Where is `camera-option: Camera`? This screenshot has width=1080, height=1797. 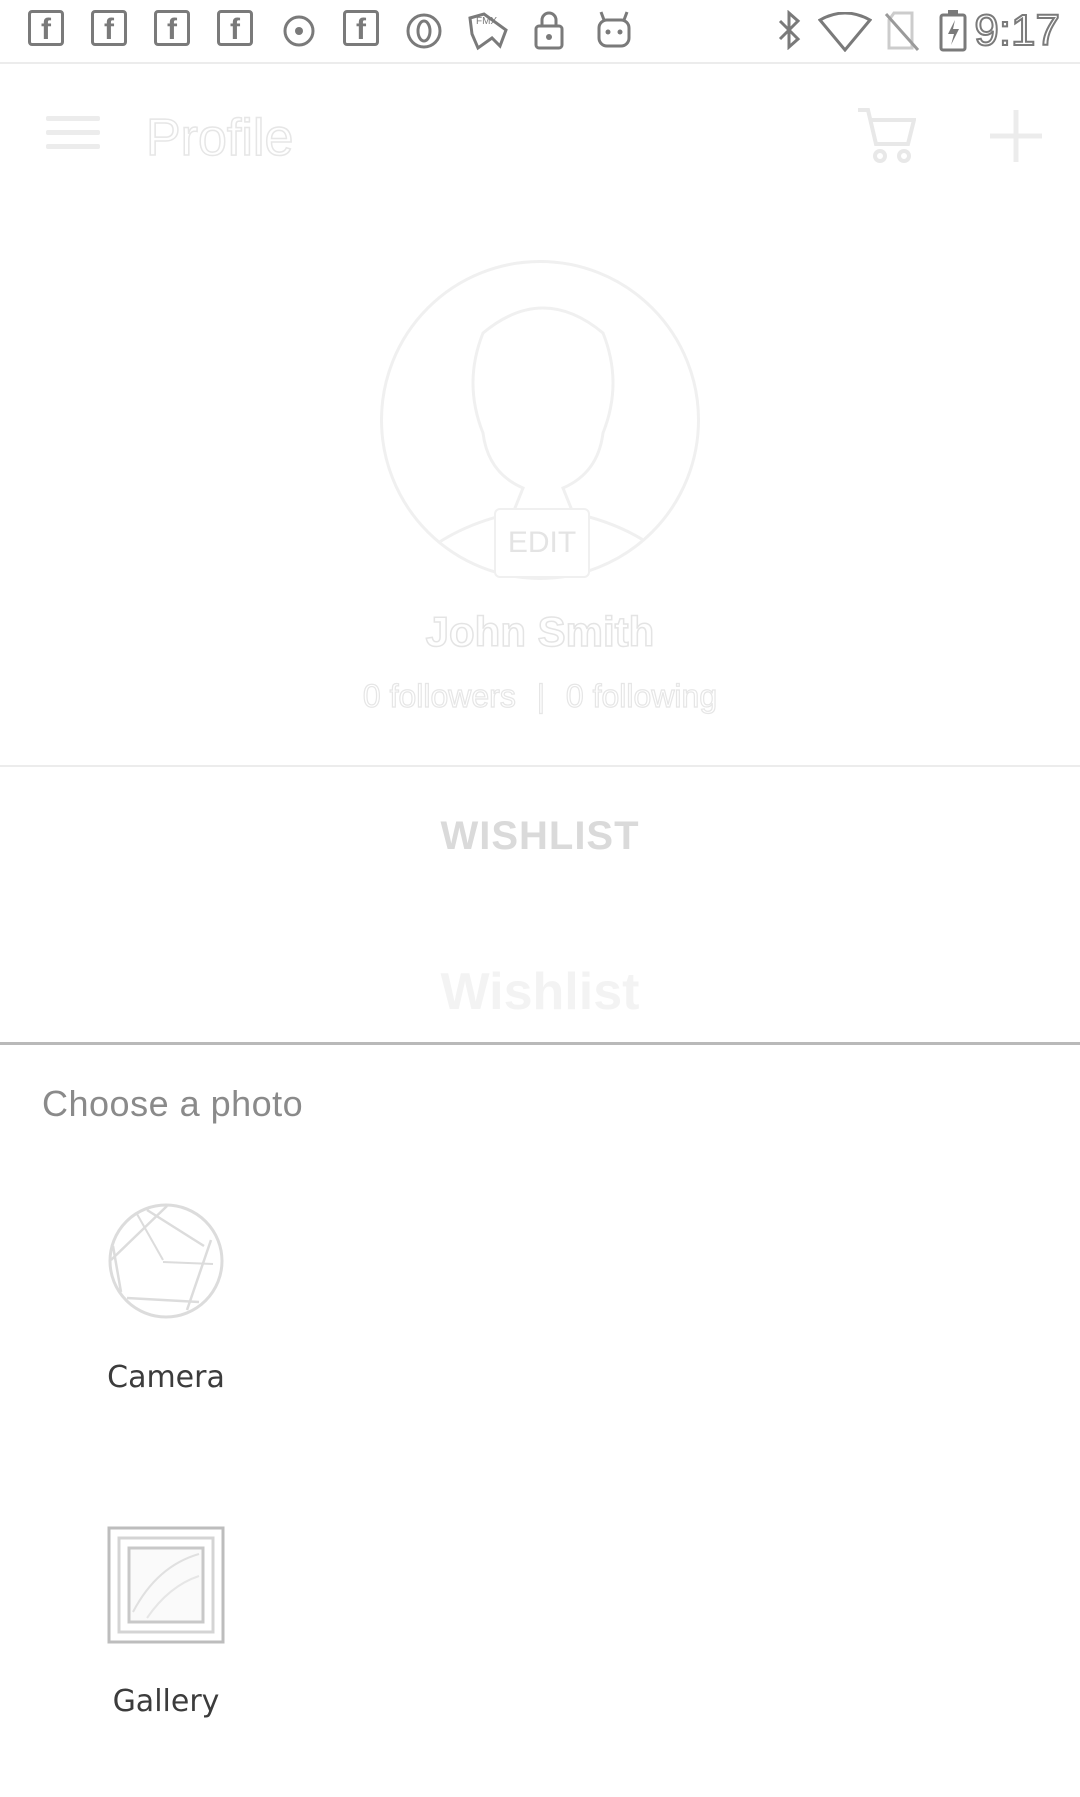
camera-option: Camera is located at coordinates (166, 1298).